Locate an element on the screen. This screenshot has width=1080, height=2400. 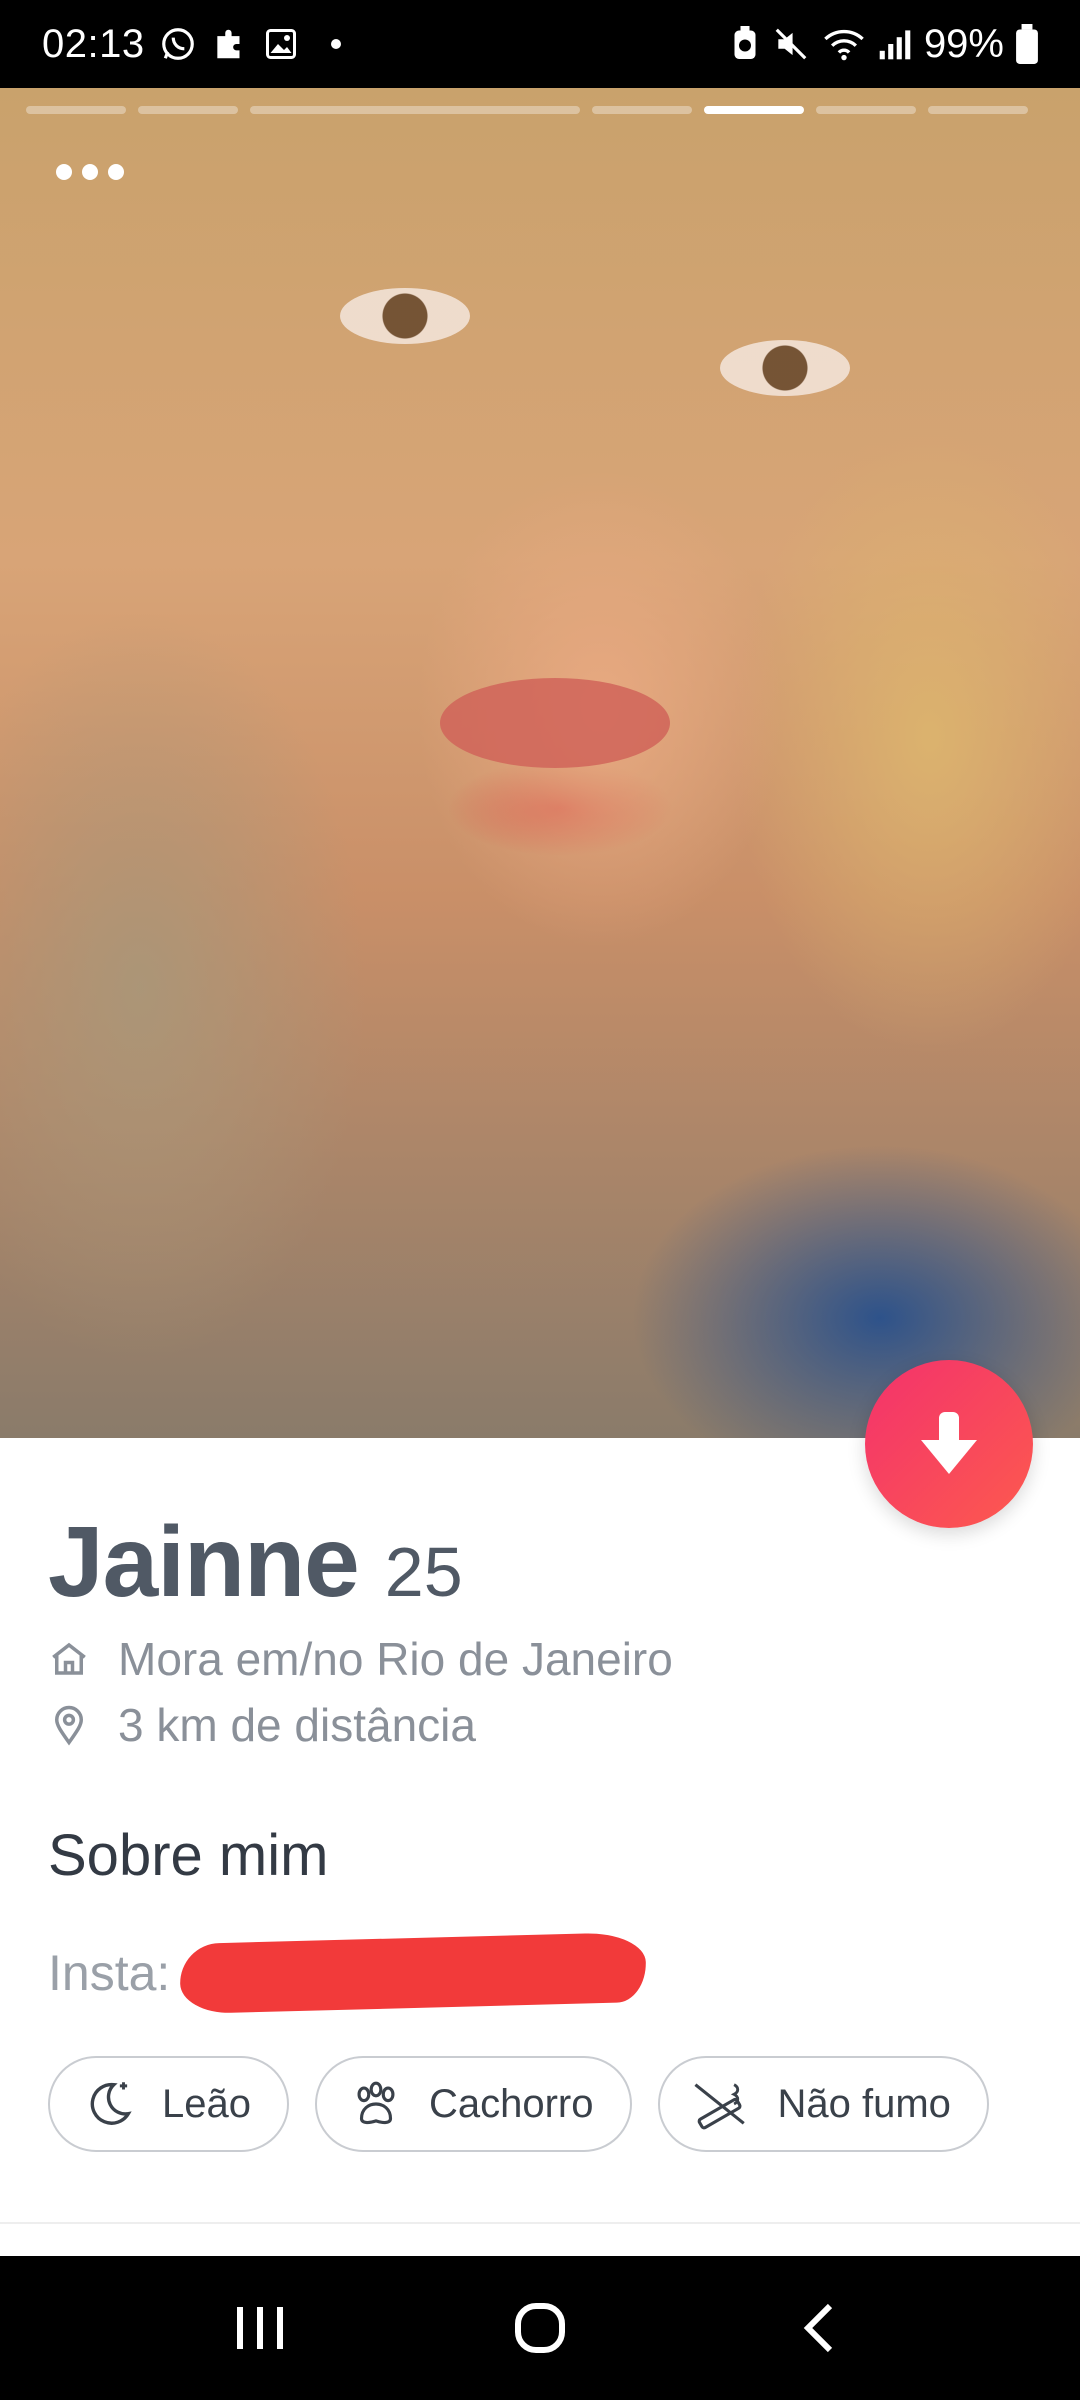
more-options-icon is located at coordinates (90, 172).